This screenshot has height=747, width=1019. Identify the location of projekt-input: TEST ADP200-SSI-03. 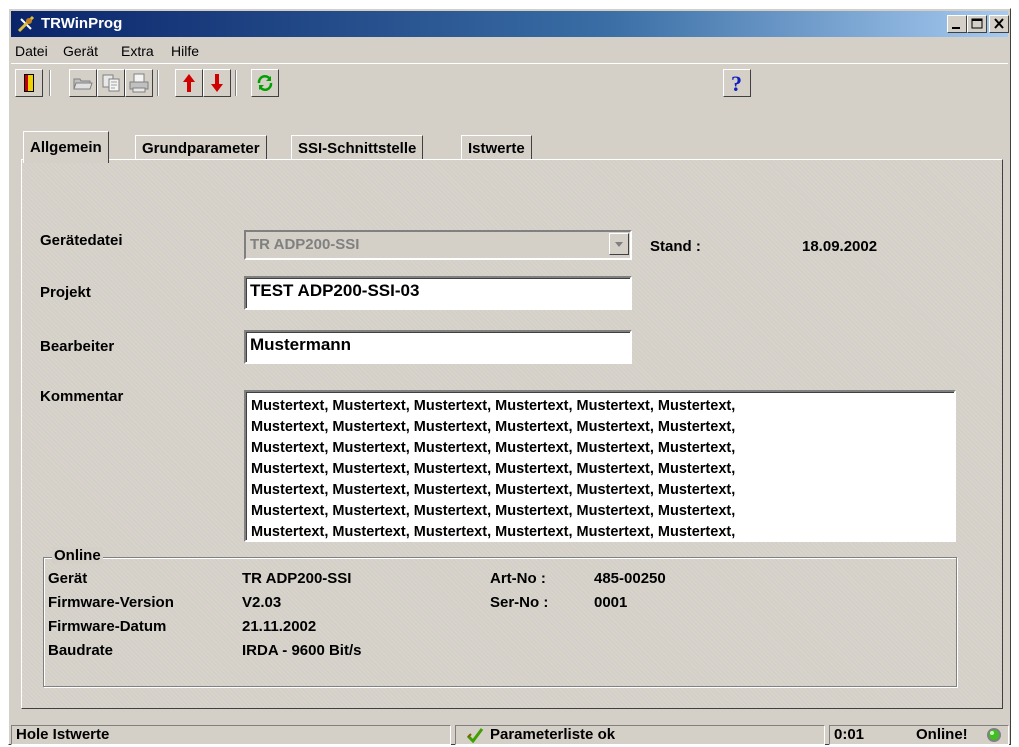
(438, 293).